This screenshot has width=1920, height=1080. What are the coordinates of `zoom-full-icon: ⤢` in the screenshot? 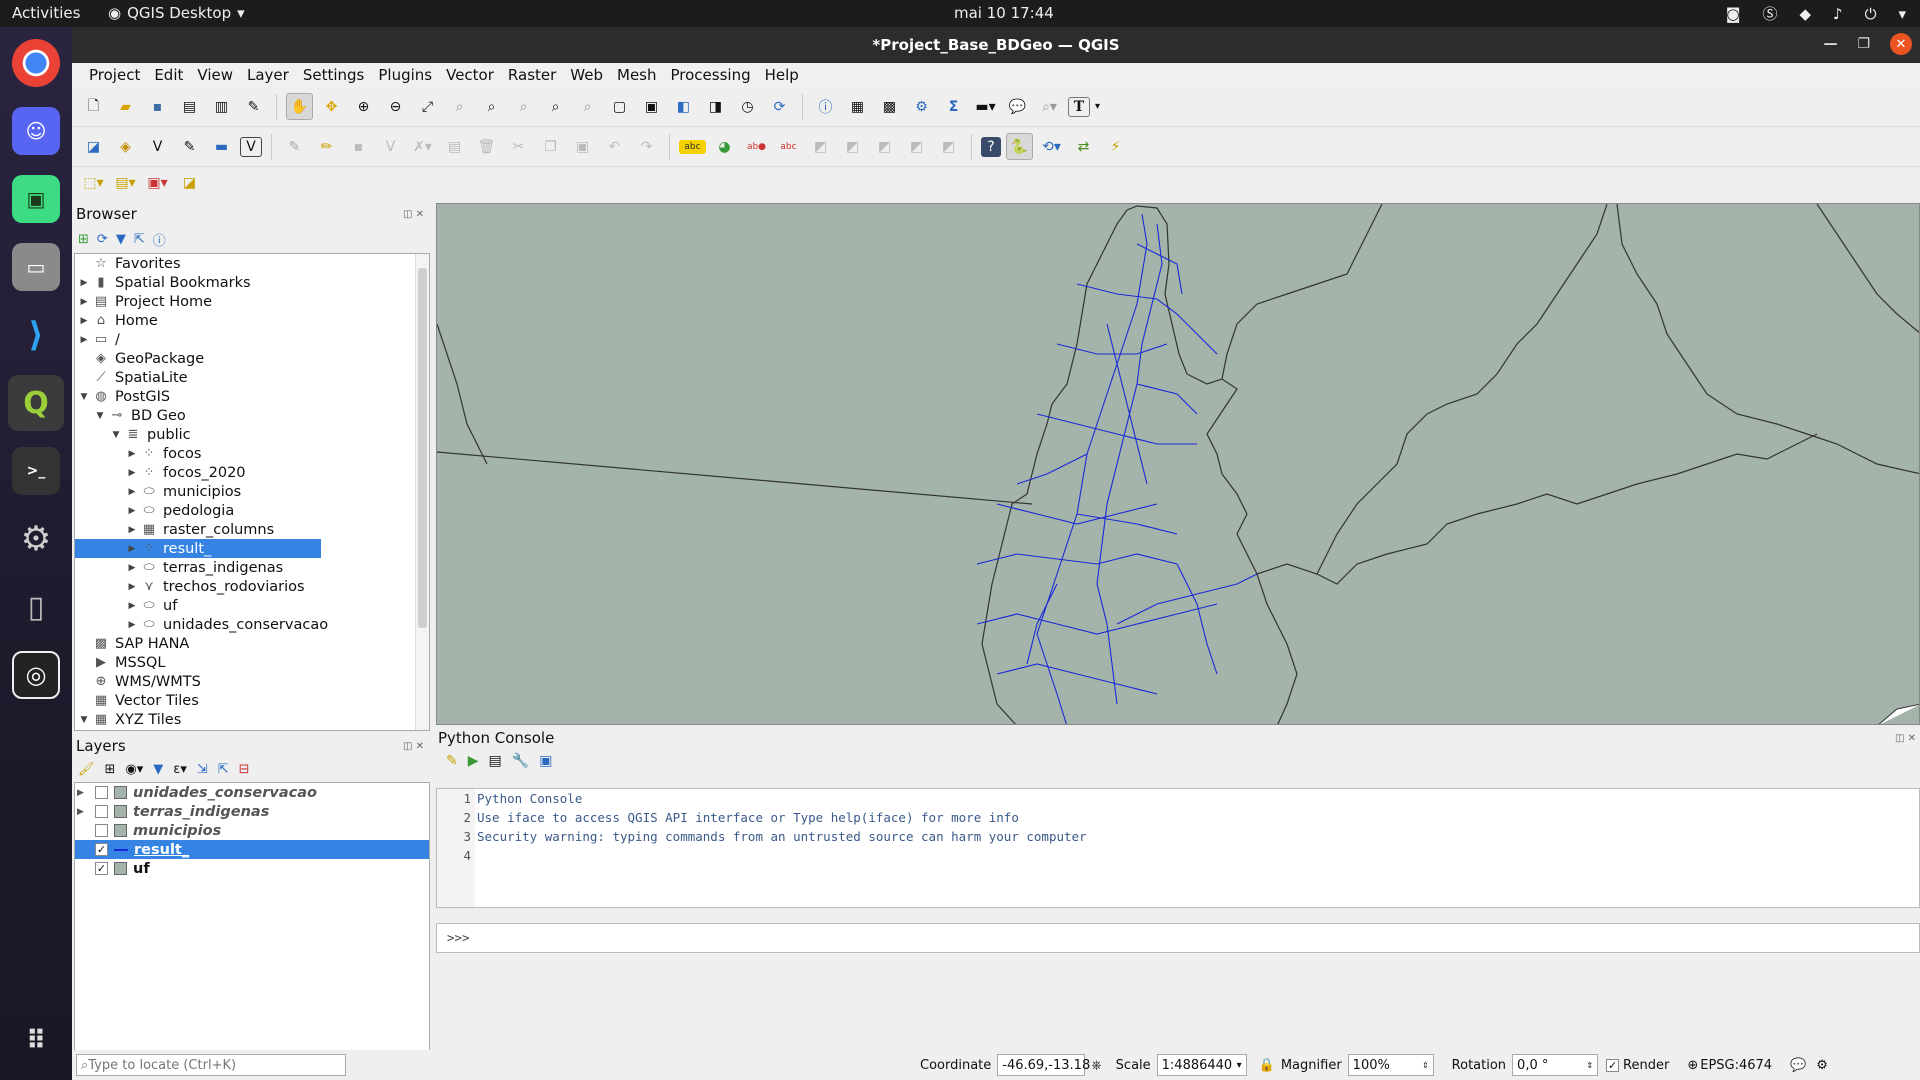 It's located at (427, 106).